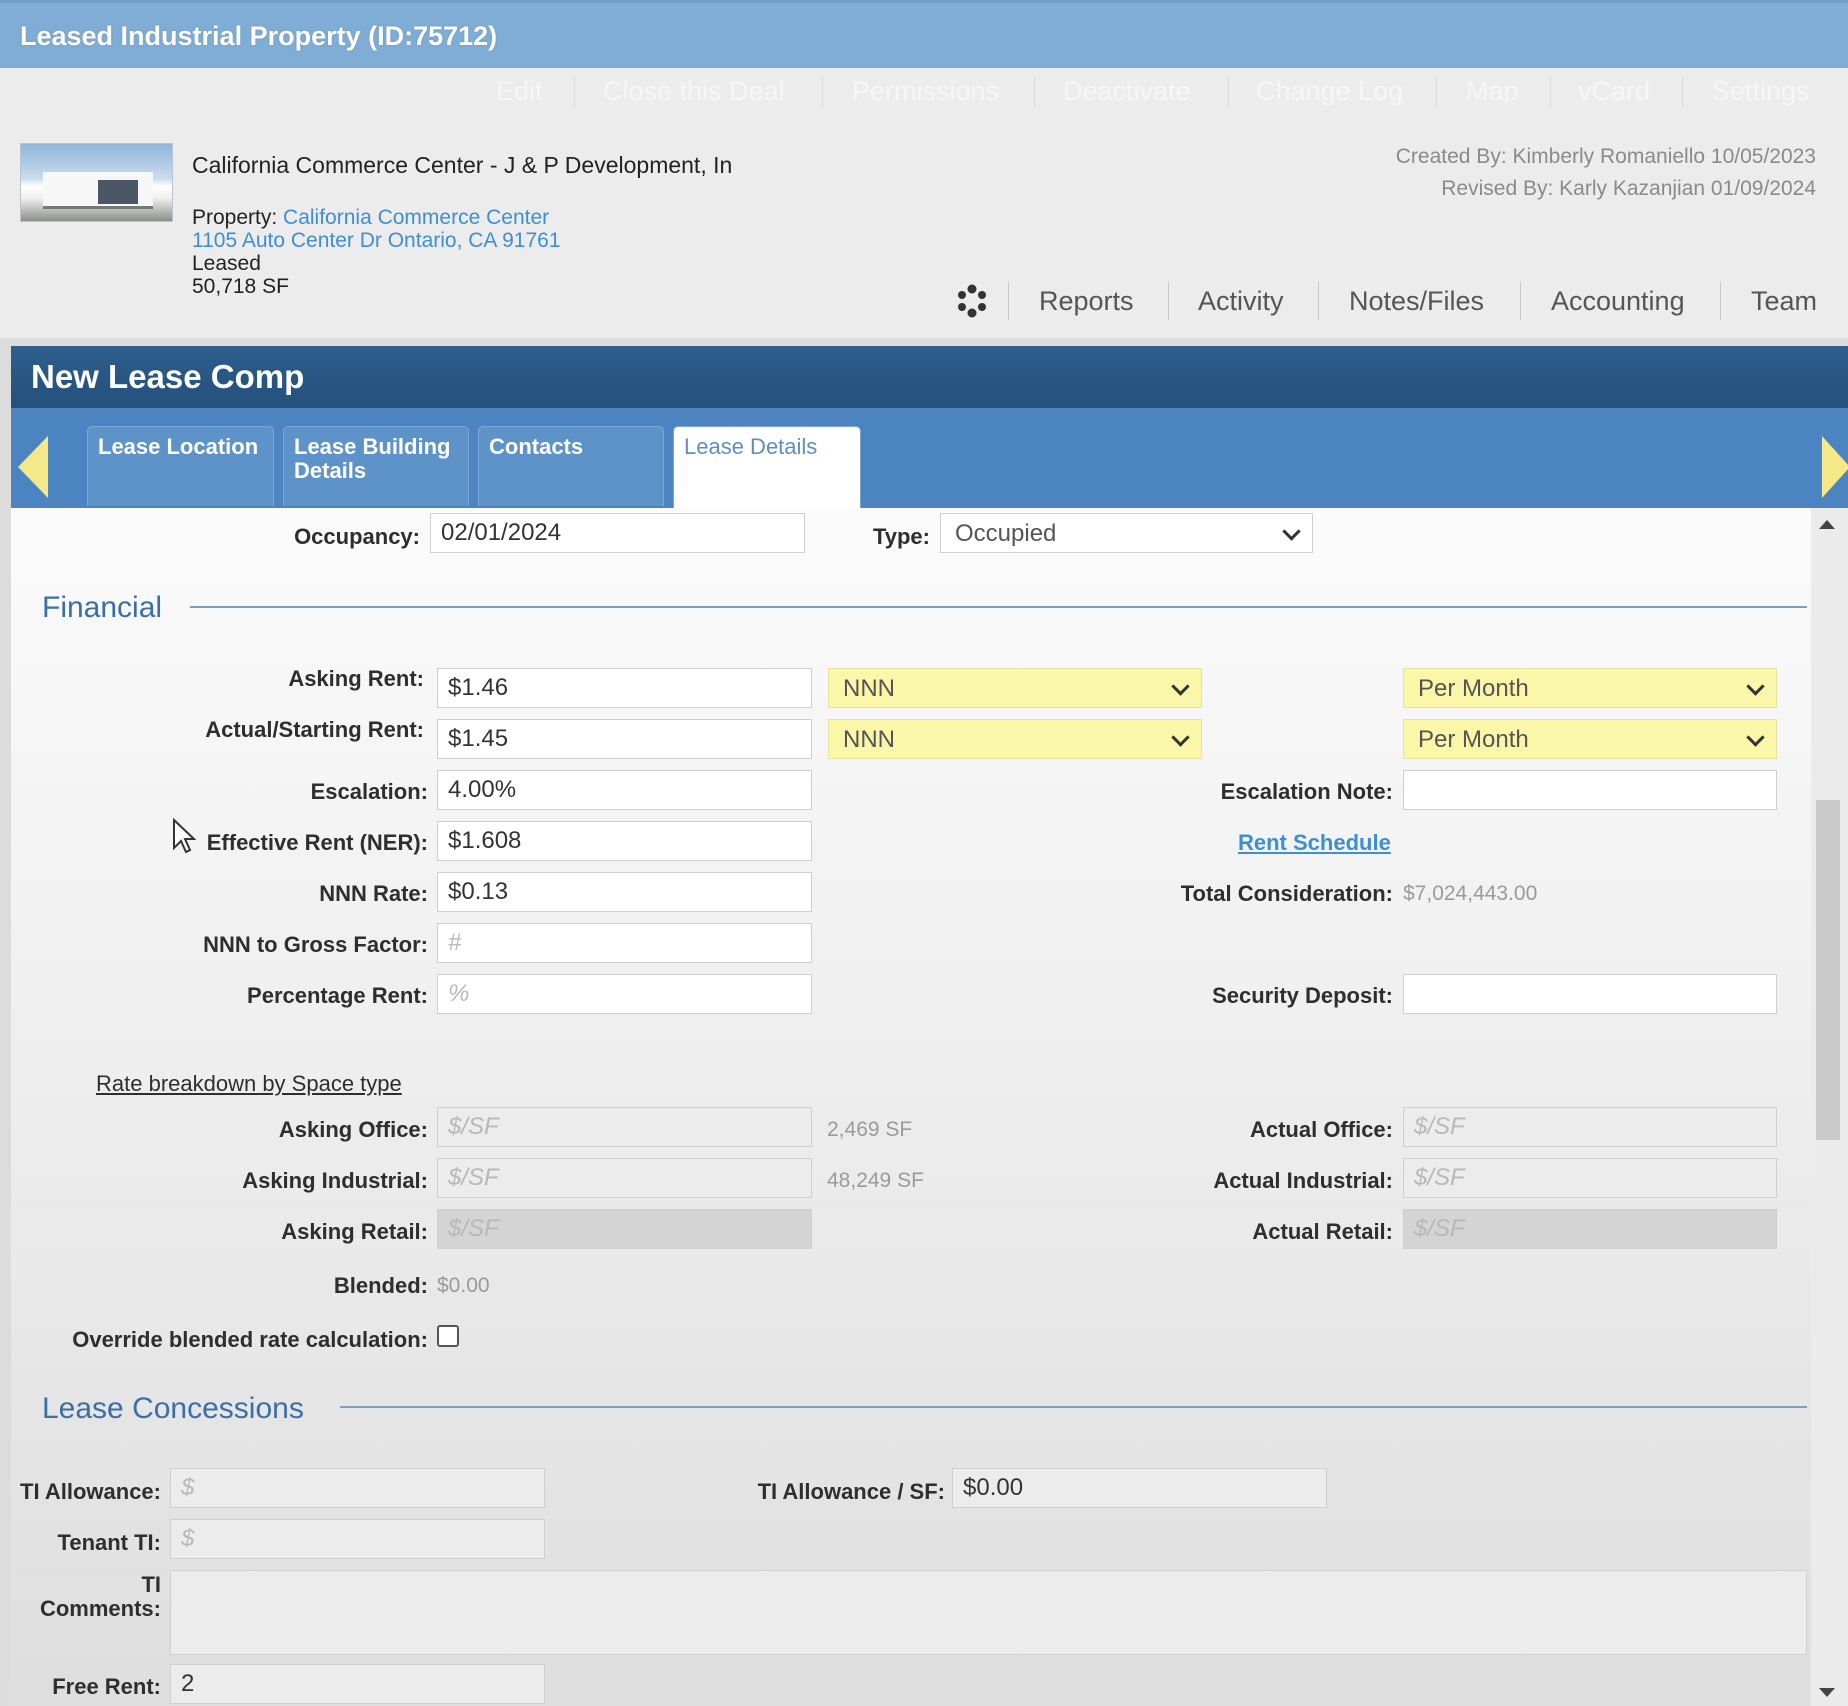  What do you see at coordinates (624, 790) in the screenshot?
I see `escalation-input` at bounding box center [624, 790].